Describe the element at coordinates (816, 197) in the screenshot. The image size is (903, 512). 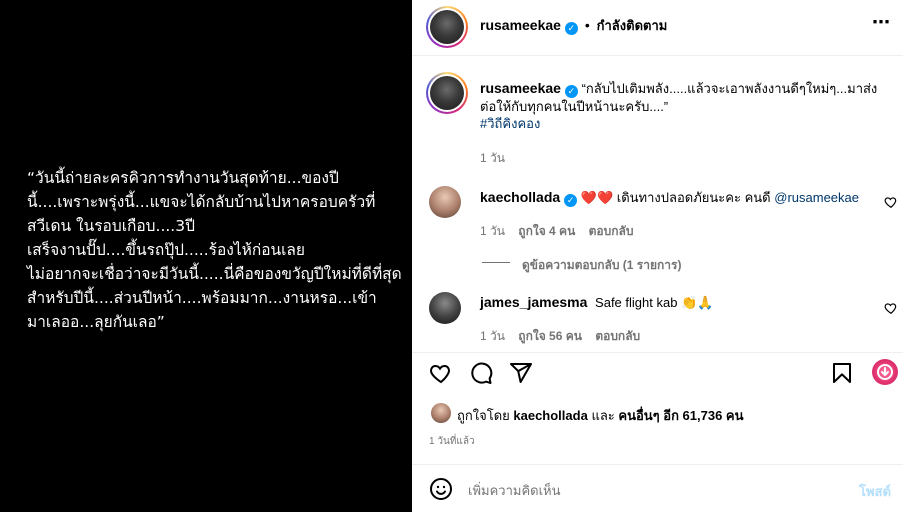
I see `comment-mention: @rusameekae` at that location.